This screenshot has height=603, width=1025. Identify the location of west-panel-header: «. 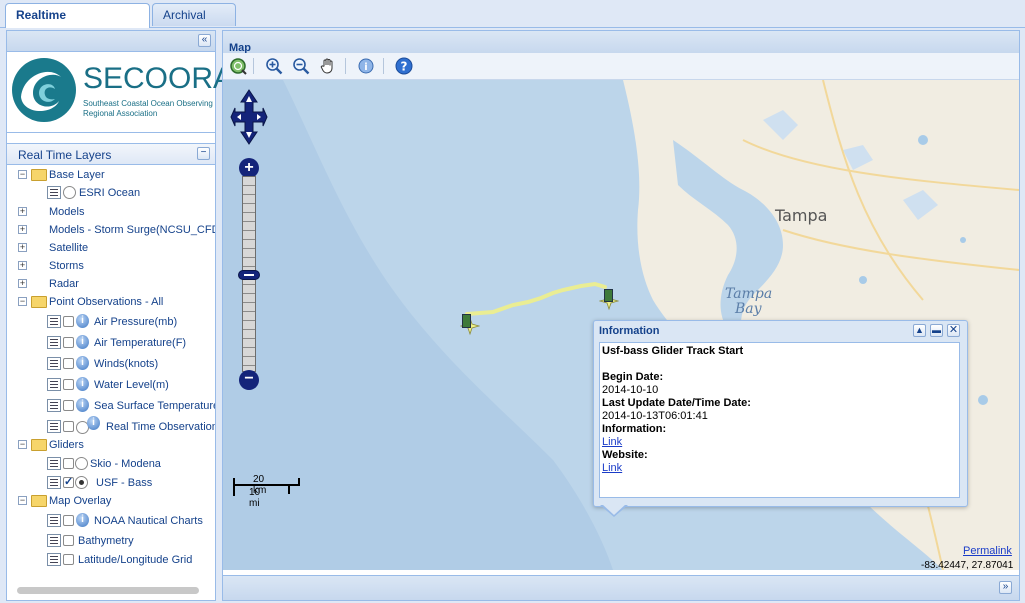
(111, 41).